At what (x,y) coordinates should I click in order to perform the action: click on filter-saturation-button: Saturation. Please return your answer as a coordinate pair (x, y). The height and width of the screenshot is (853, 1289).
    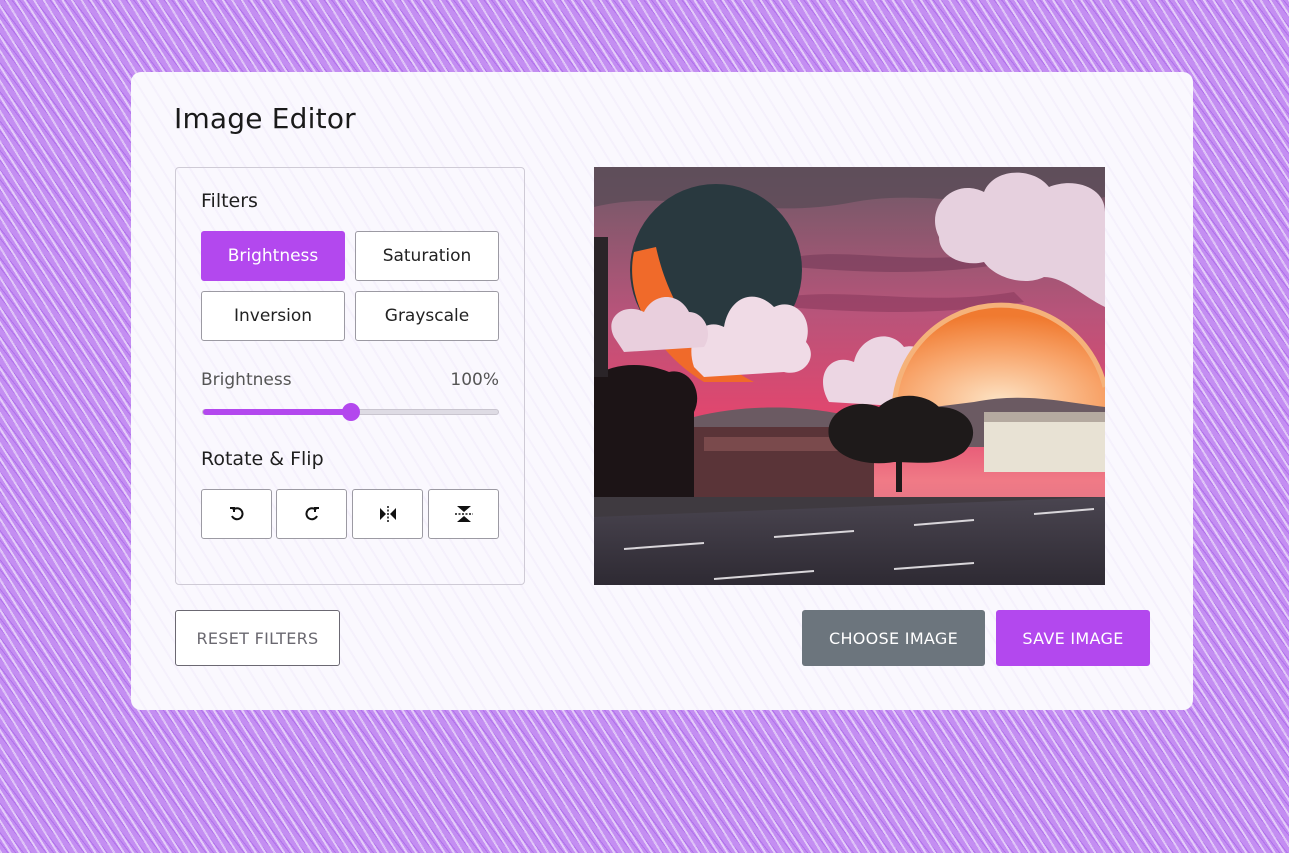
    Looking at the image, I should click on (427, 256).